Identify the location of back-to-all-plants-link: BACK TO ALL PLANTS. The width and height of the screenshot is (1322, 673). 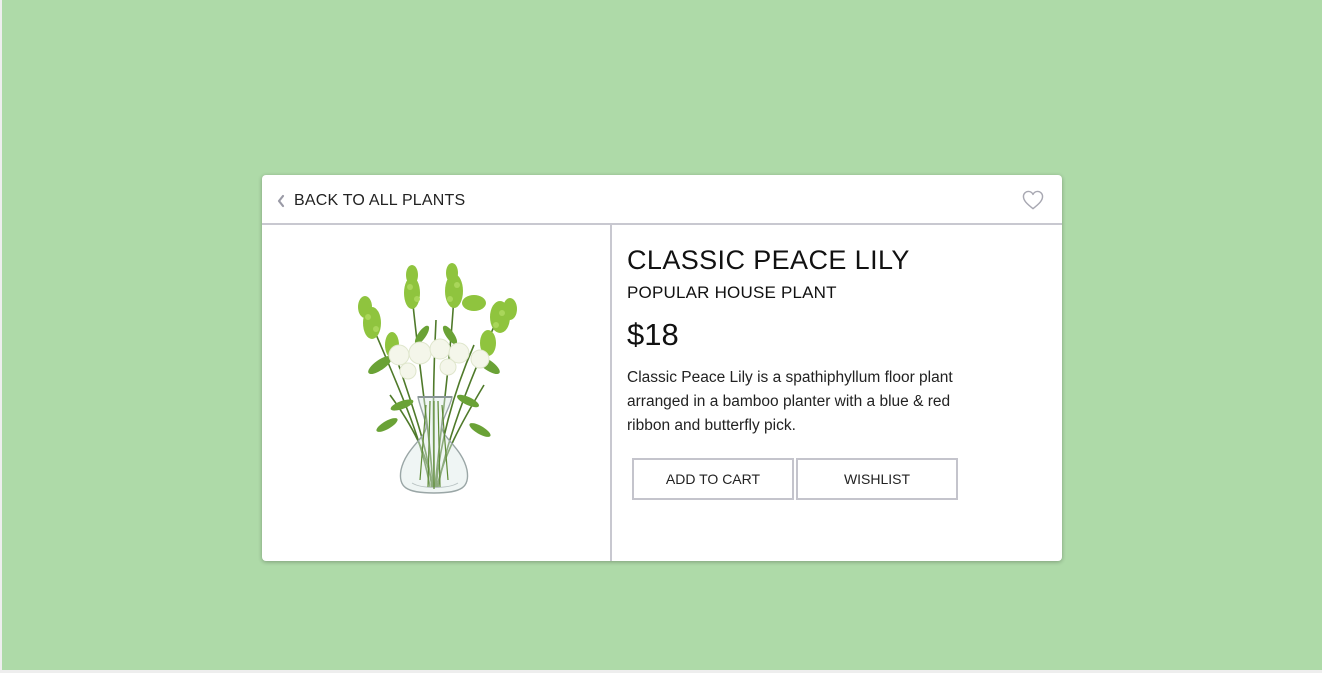
(370, 201).